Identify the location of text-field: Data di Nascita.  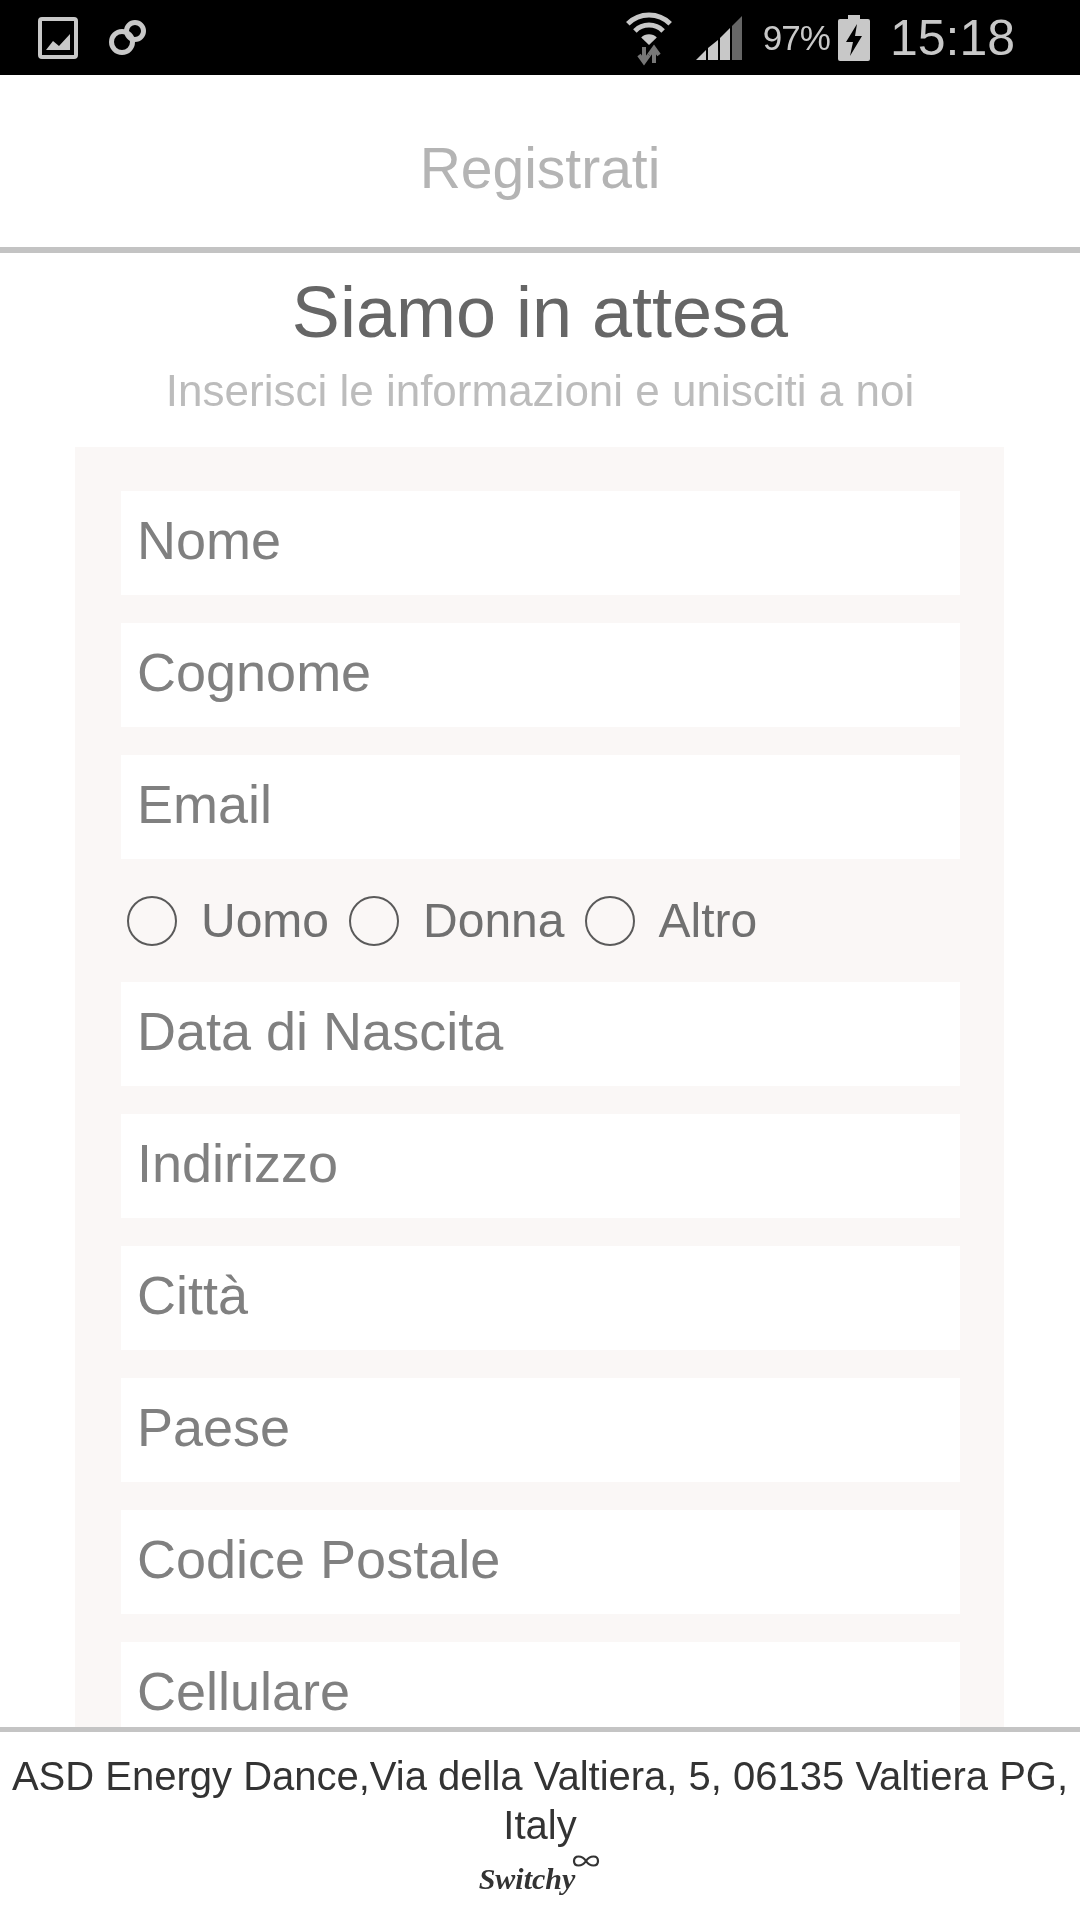
(540, 1034).